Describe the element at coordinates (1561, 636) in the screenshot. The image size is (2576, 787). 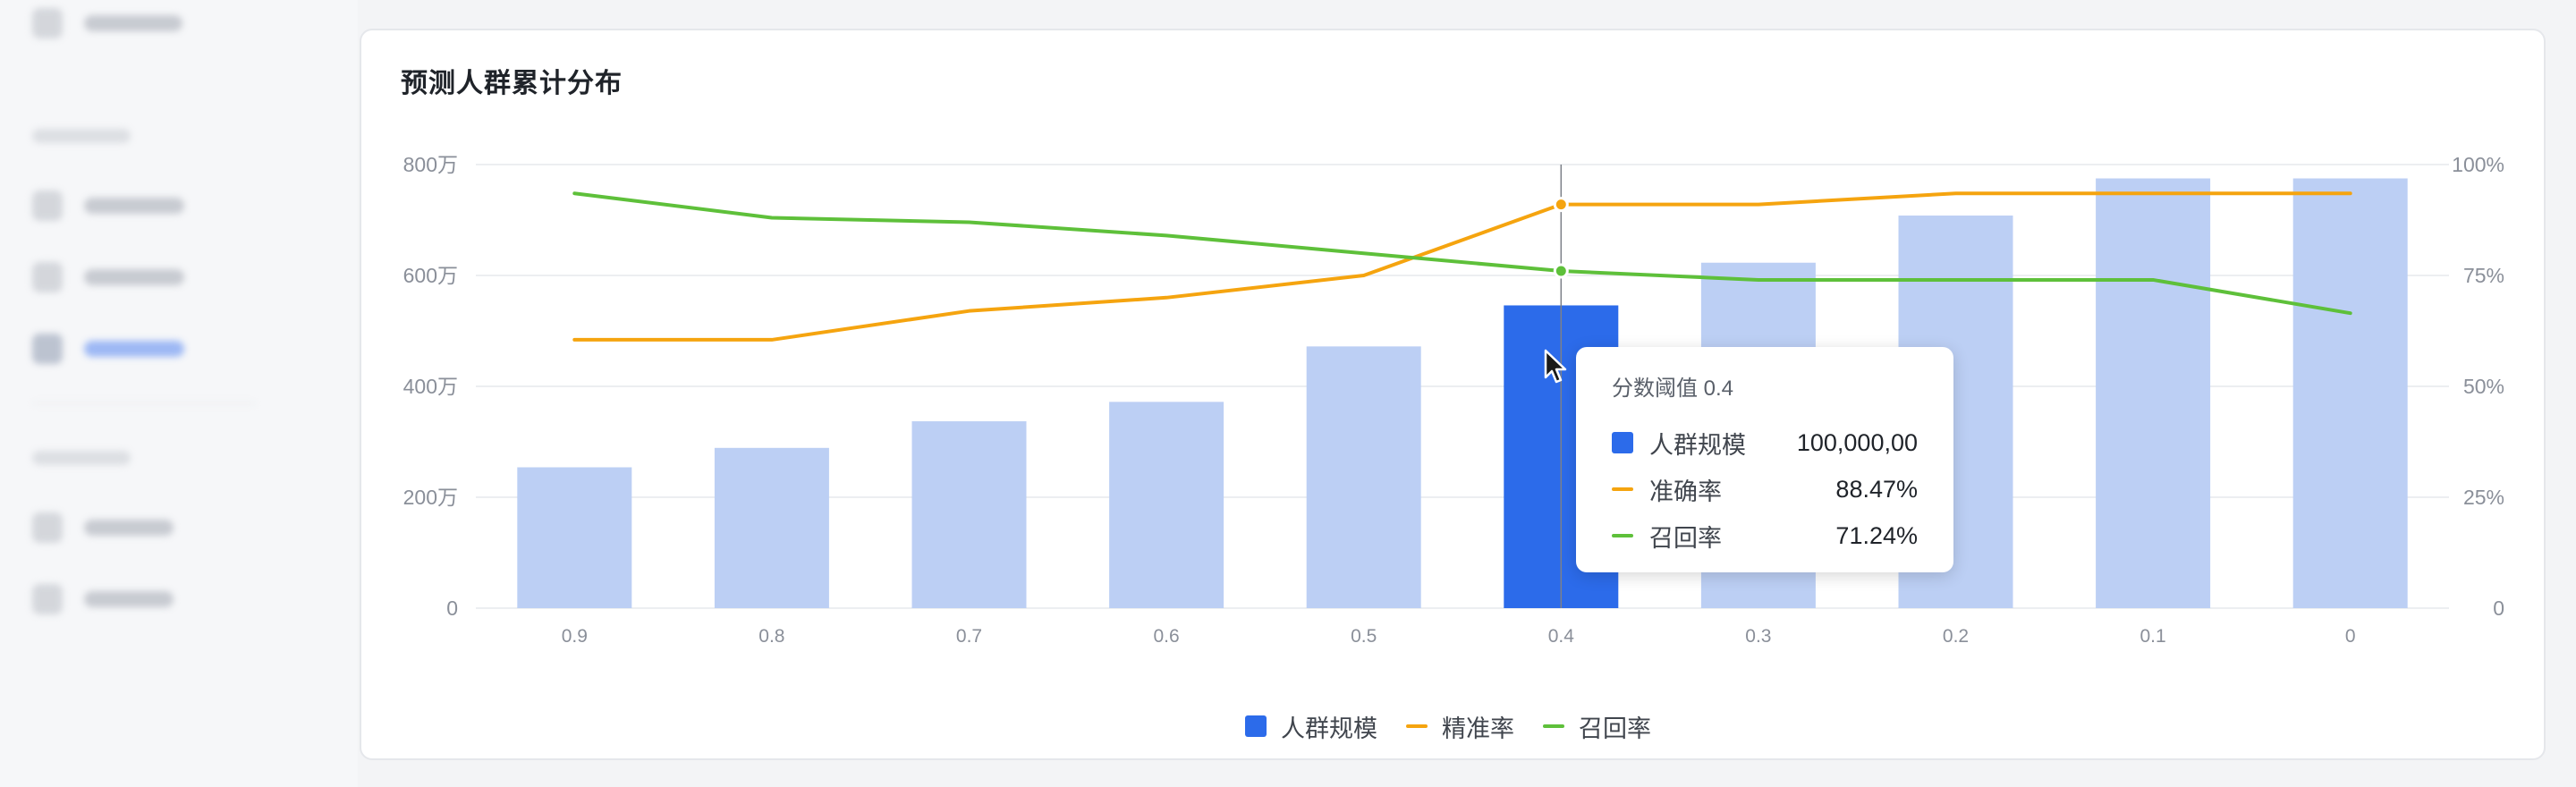
I see `x-tick-label: 0.4` at that location.